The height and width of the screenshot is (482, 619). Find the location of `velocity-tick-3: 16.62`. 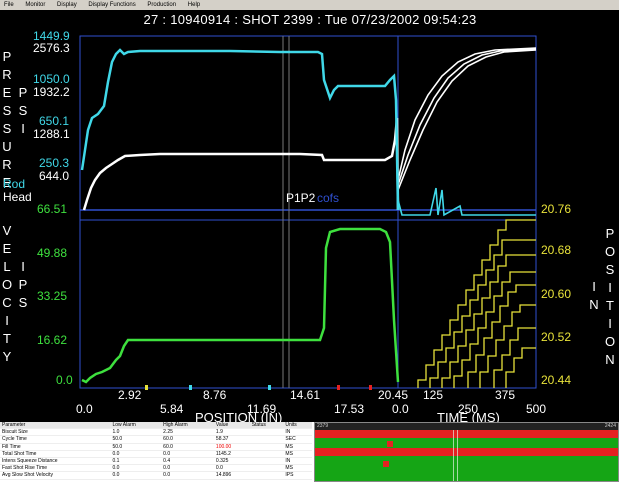

velocity-tick-3: 16.62 is located at coordinates (52, 340).